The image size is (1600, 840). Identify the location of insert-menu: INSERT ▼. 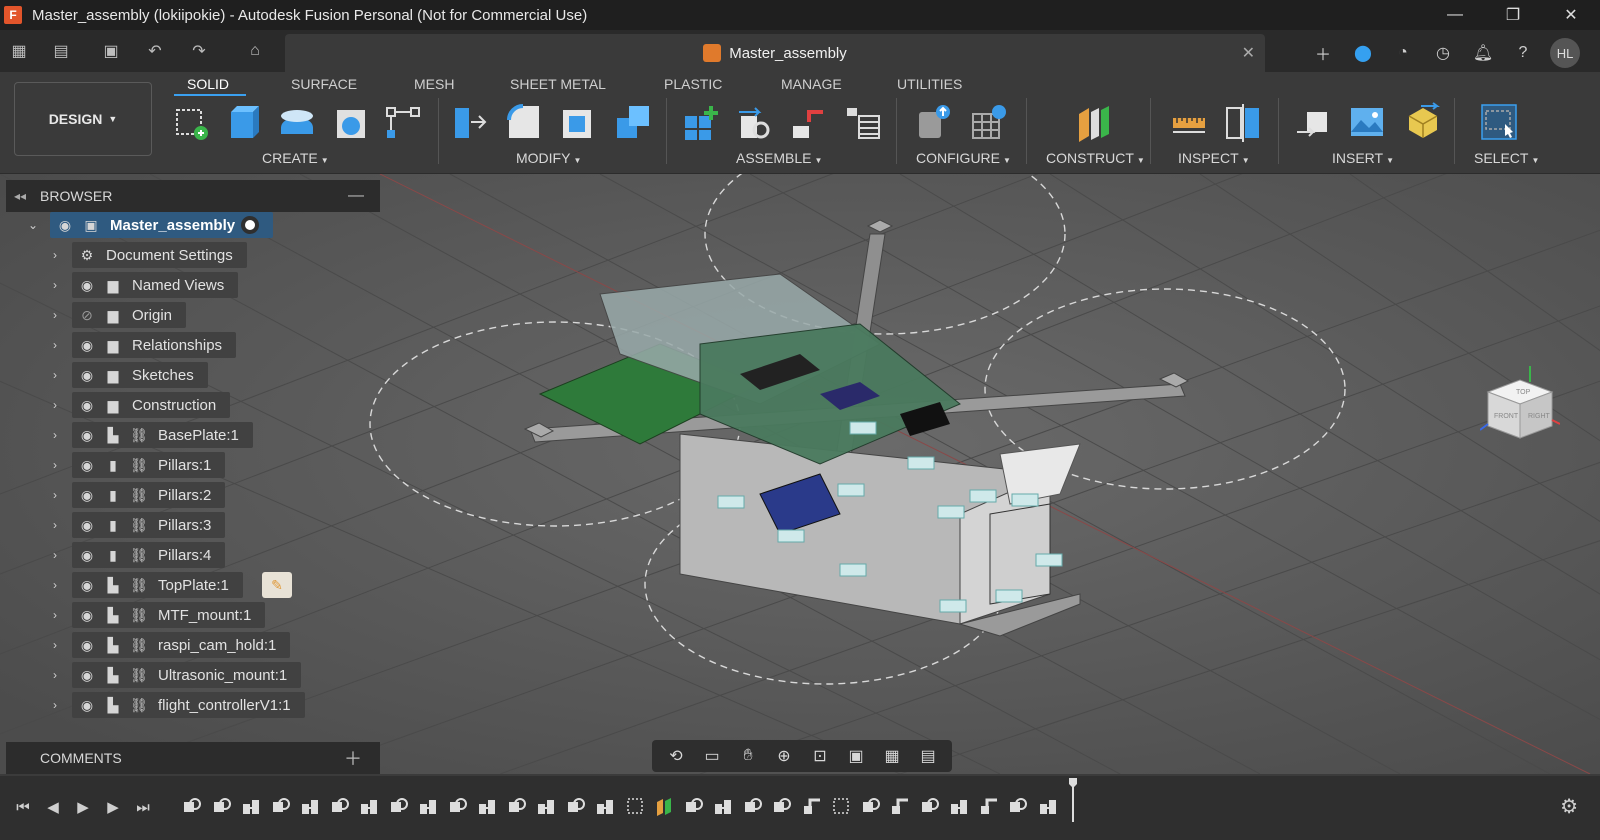
(1363, 158).